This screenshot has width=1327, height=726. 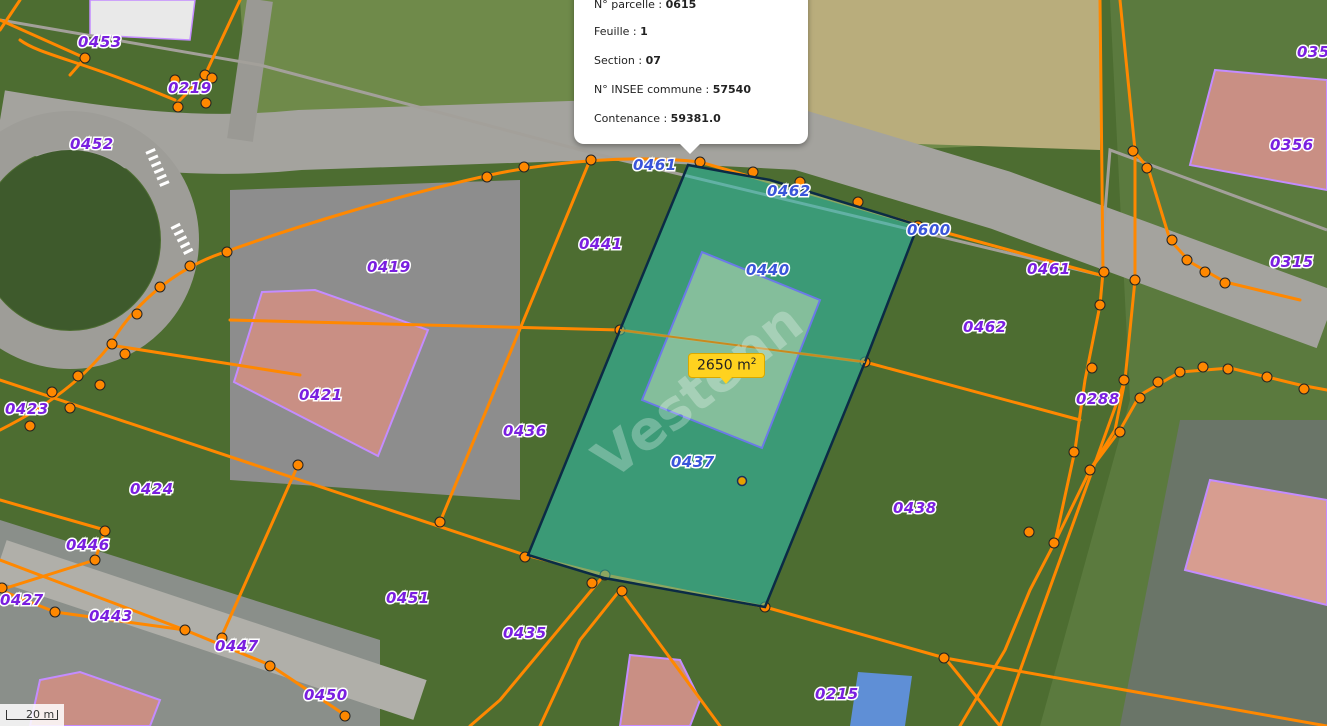 I want to click on parcel-label: 0450, so click(x=326, y=695).